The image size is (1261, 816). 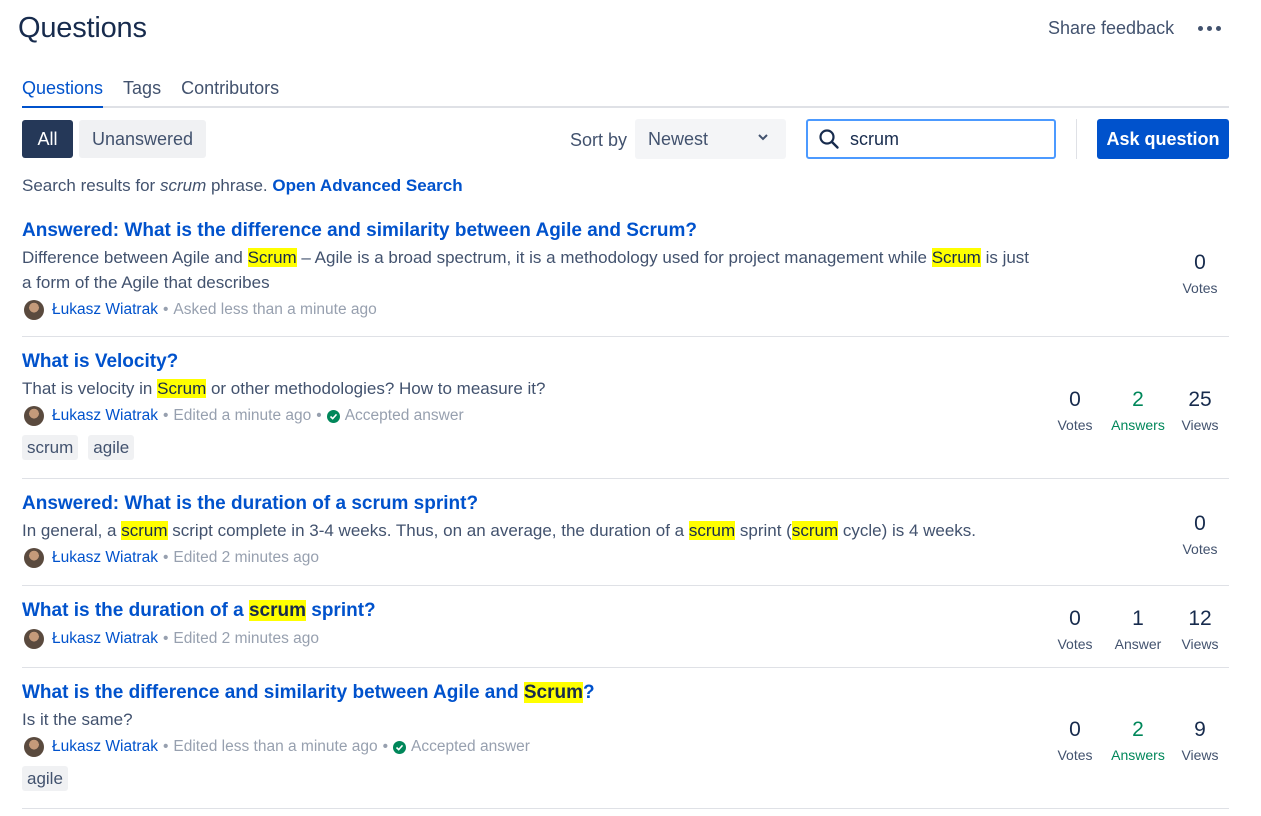 What do you see at coordinates (1200, 410) in the screenshot?
I see `views-stat: 25 Views` at bounding box center [1200, 410].